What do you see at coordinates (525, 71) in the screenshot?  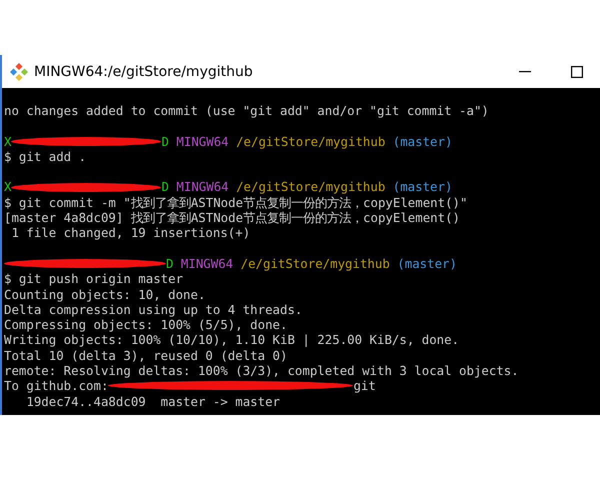 I see `minimize-icon` at bounding box center [525, 71].